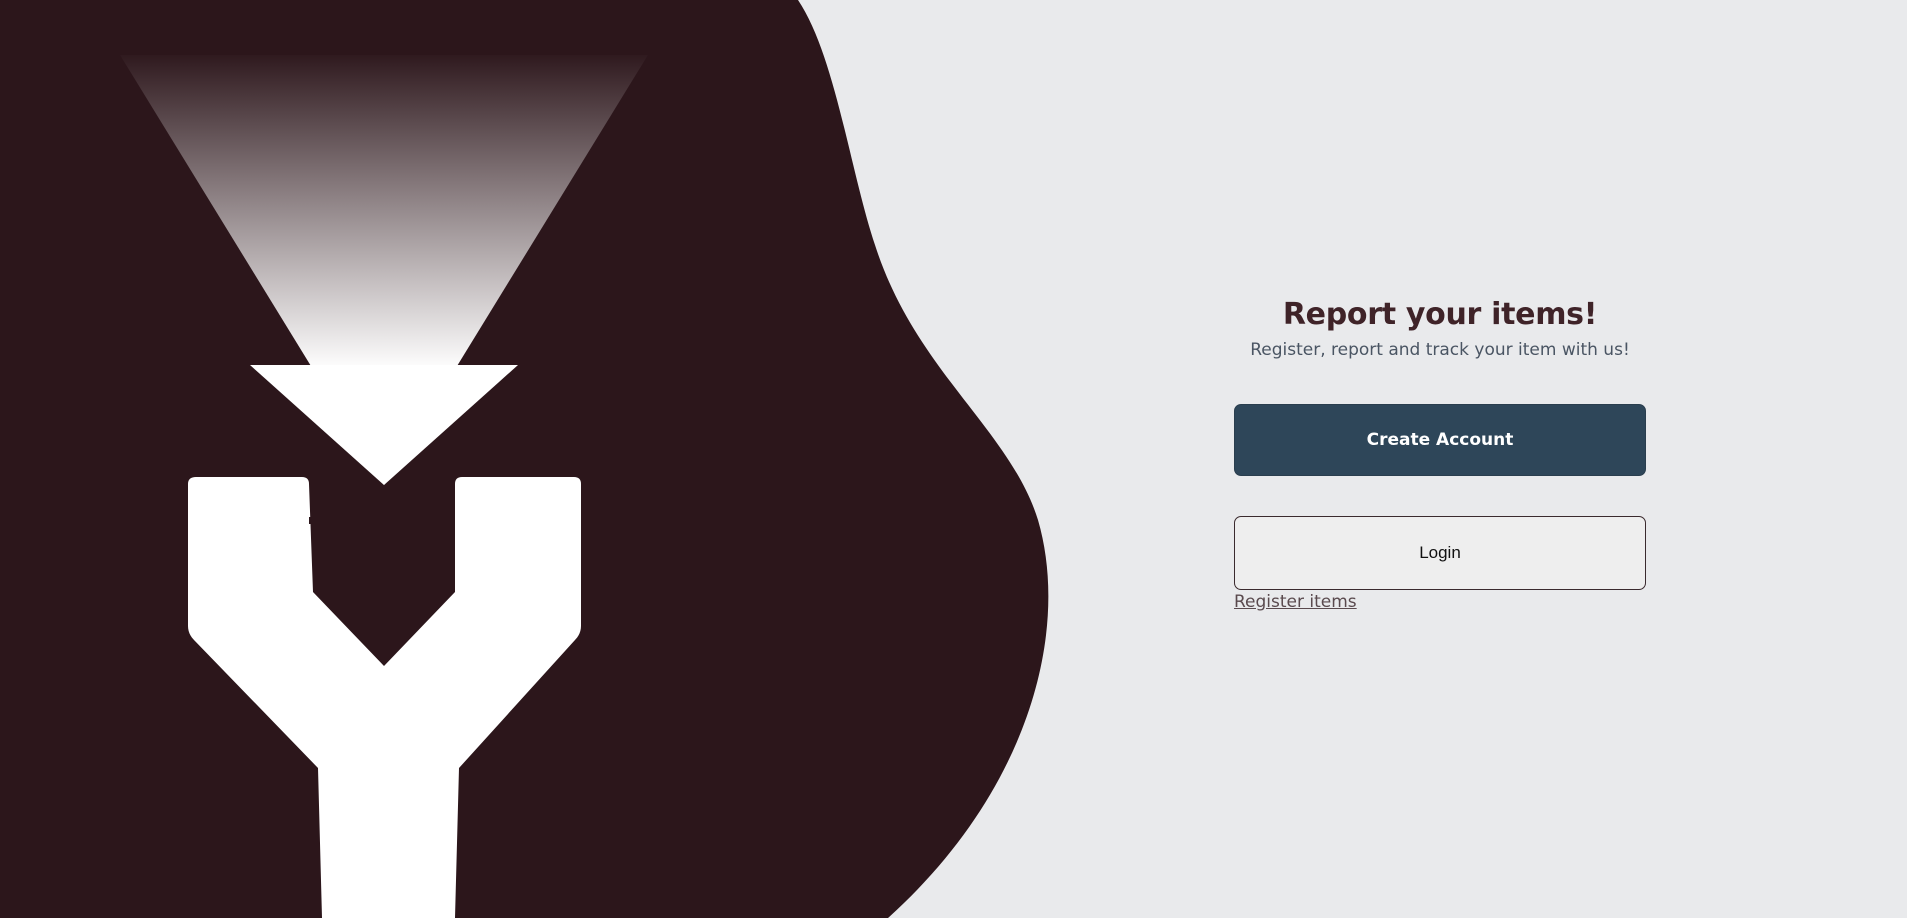  What do you see at coordinates (1440, 314) in the screenshot?
I see `page-title: Report your items!` at bounding box center [1440, 314].